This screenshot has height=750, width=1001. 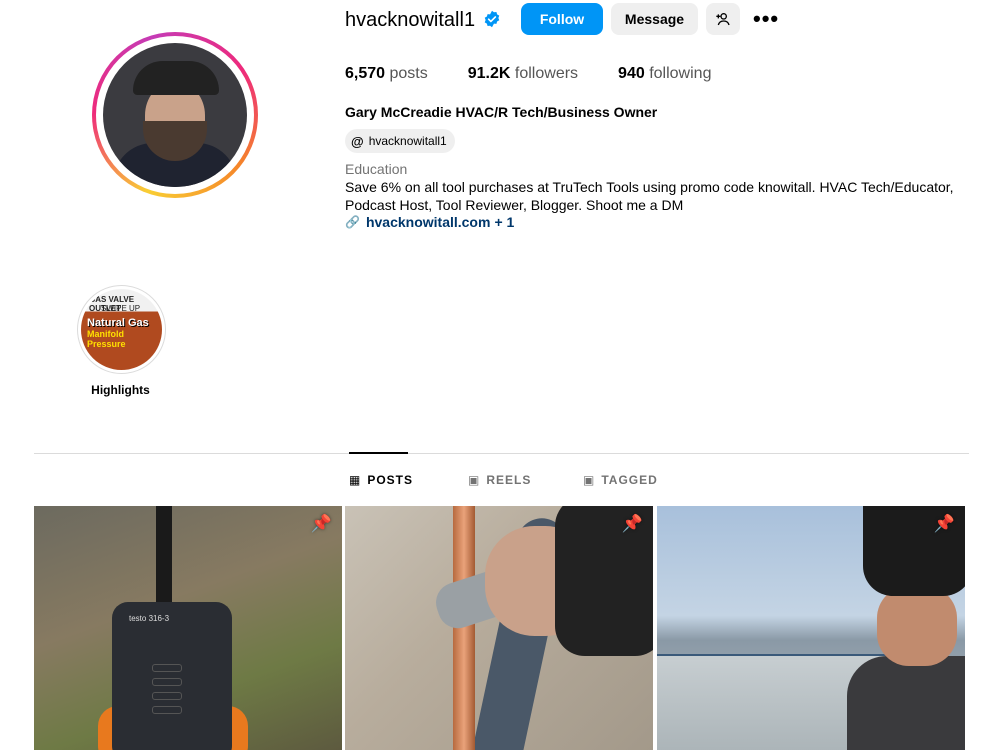 I want to click on highlight-thumb-text-3: Natural Gas, so click(x=118, y=323).